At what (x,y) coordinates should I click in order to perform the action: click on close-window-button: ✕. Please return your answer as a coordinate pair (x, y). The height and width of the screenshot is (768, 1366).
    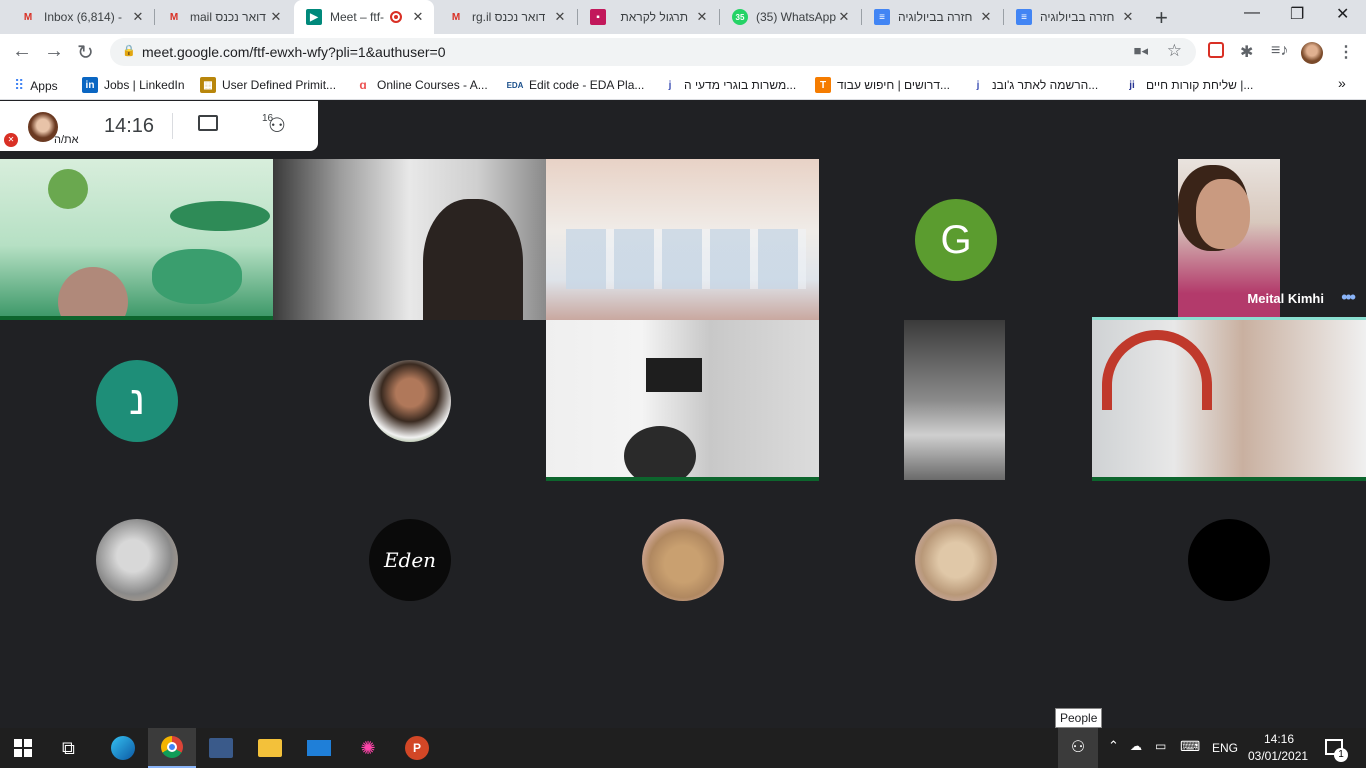
    Looking at the image, I should click on (1342, 14).